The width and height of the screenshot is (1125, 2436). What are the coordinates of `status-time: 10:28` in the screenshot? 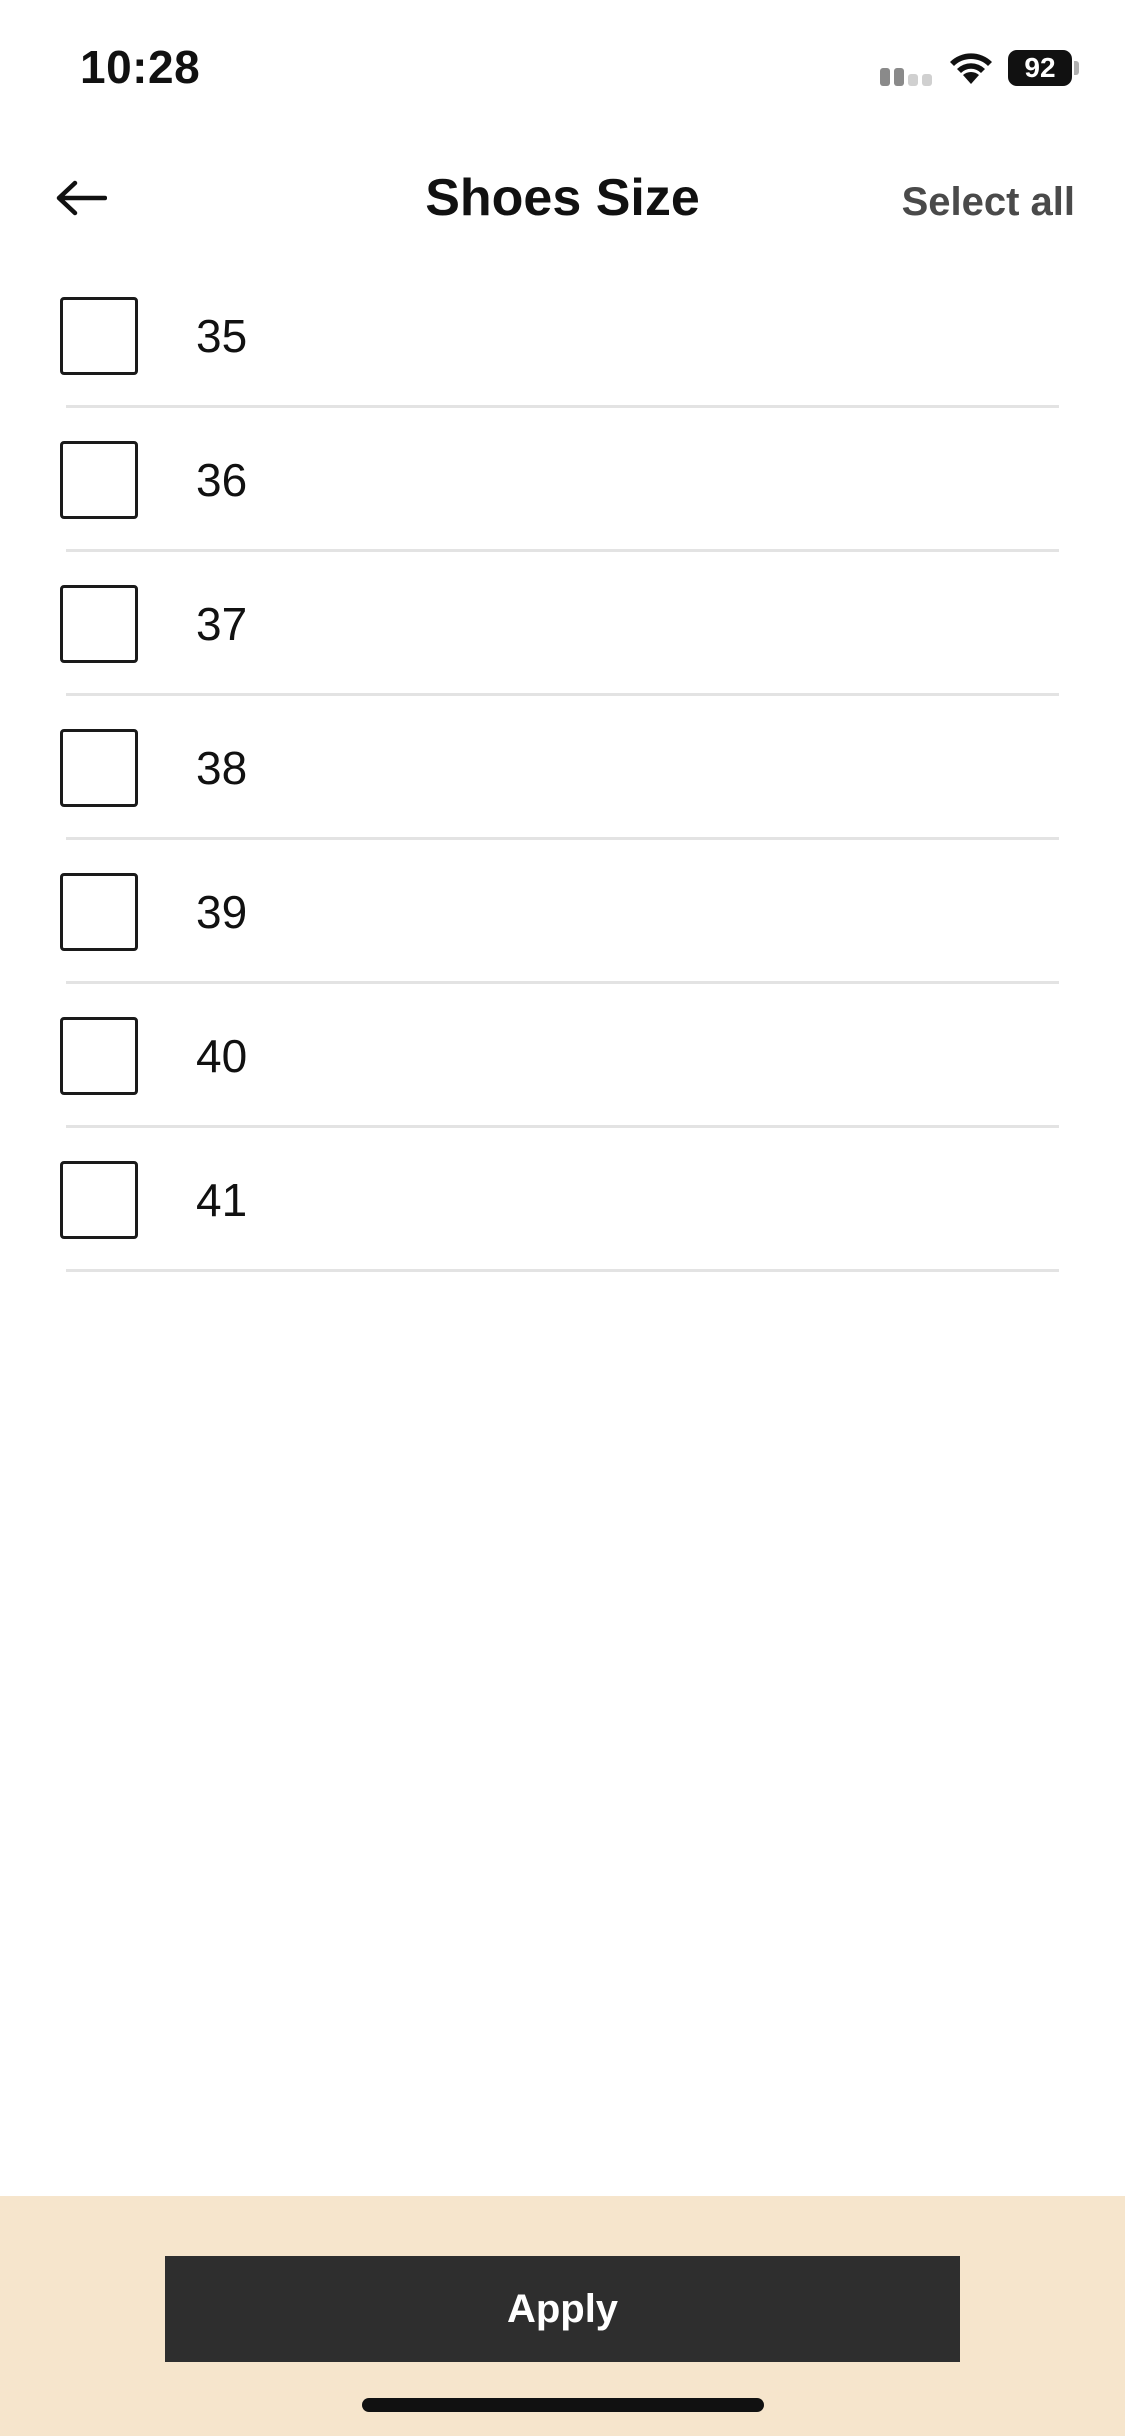 It's located at (140, 67).